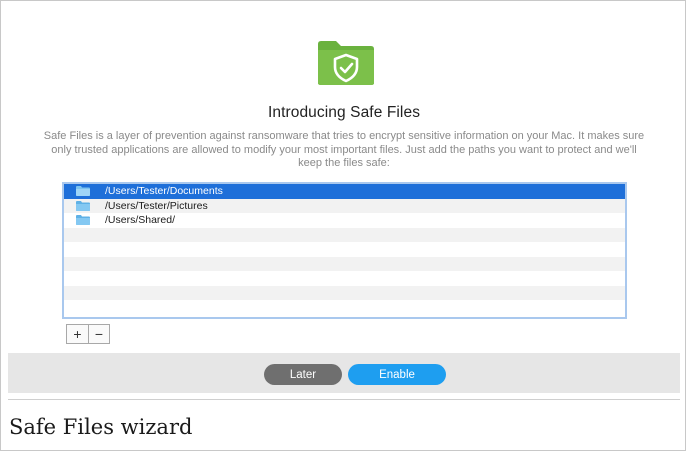 The width and height of the screenshot is (686, 451). Describe the element at coordinates (98, 334) in the screenshot. I see `remove-path-button: −` at that location.